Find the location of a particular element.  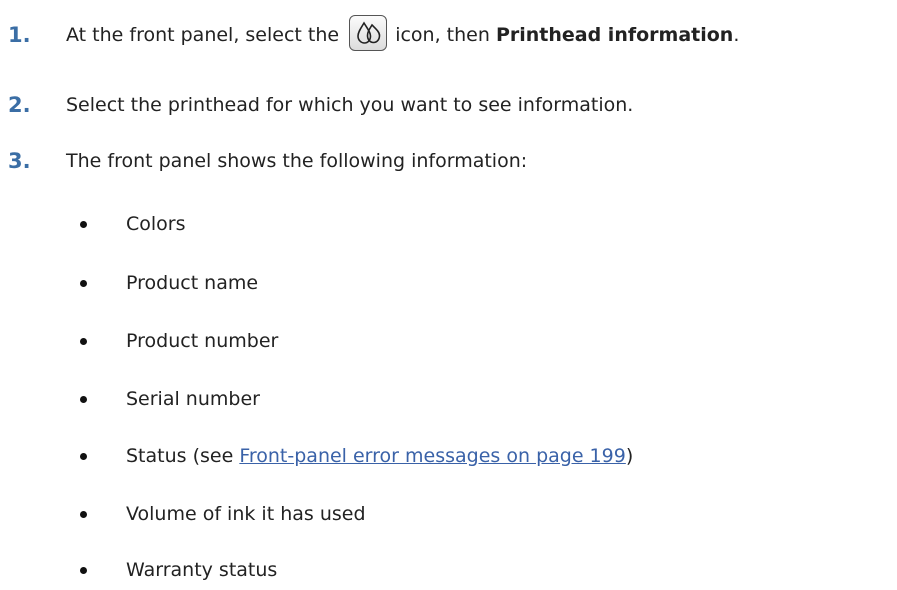

list-item-text: Product number is located at coordinates (202, 341).